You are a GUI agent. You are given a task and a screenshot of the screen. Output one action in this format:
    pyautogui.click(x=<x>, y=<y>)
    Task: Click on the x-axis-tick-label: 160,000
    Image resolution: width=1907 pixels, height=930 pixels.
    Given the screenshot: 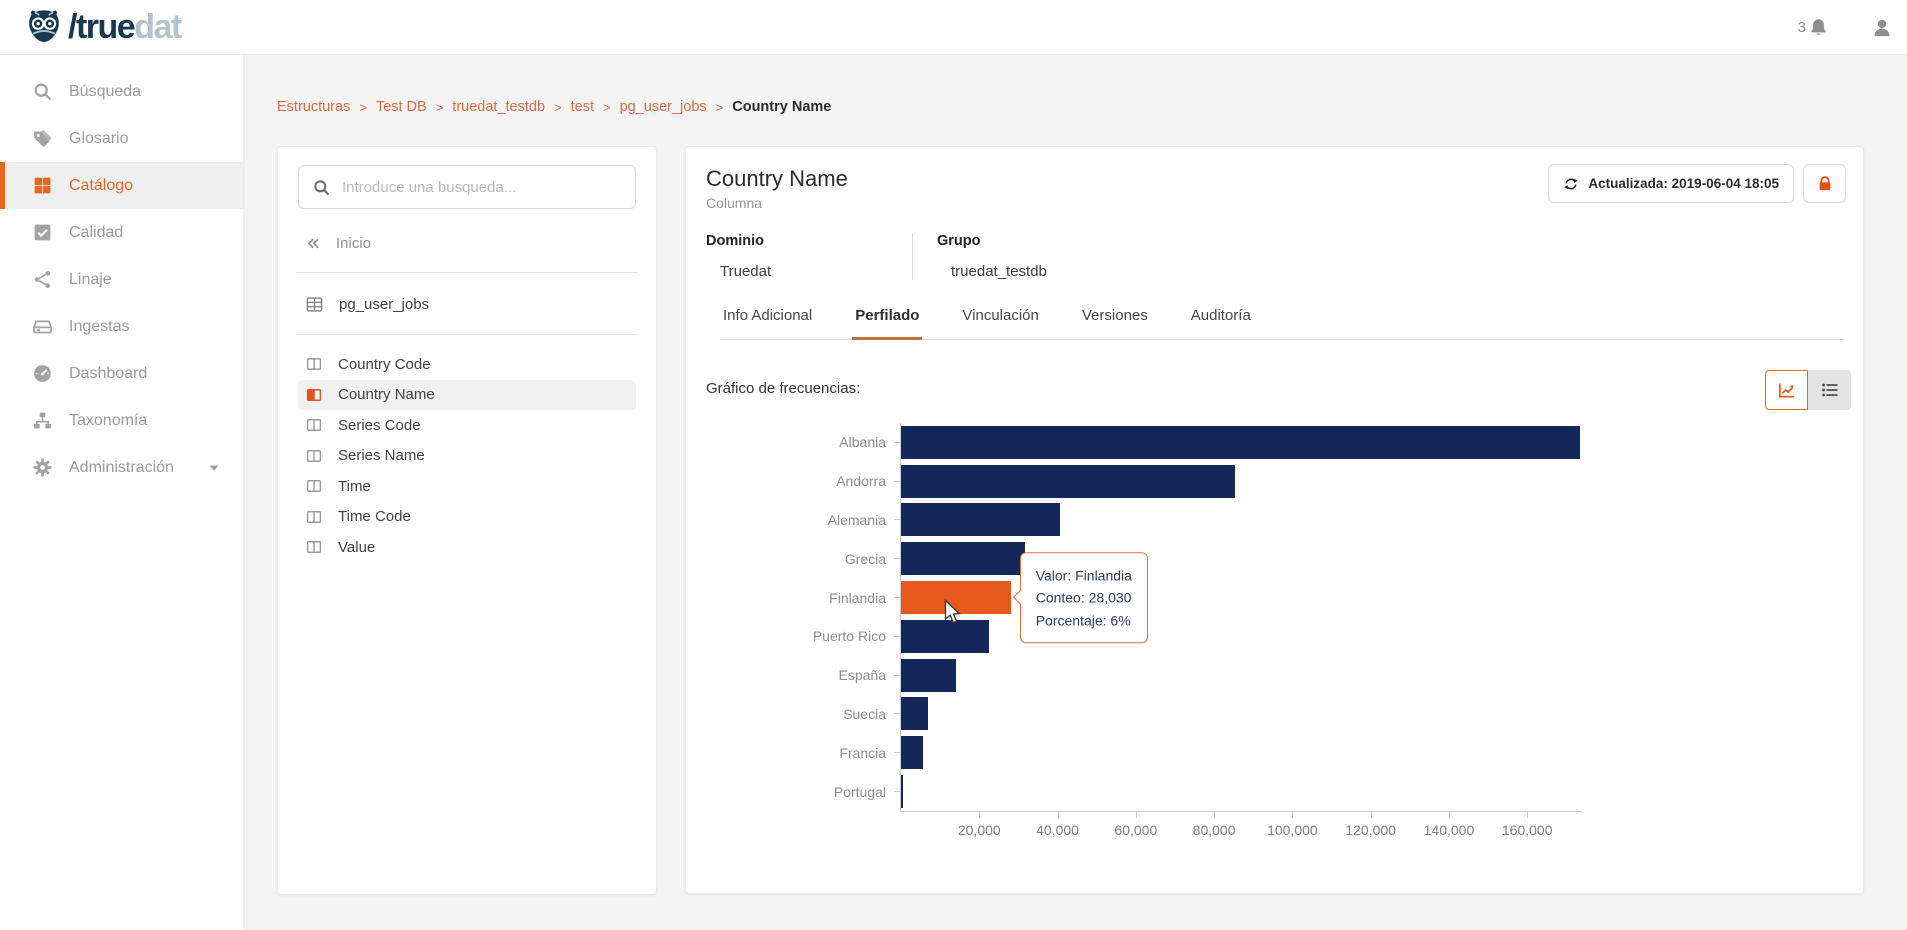 What is the action you would take?
    pyautogui.click(x=1527, y=829)
    